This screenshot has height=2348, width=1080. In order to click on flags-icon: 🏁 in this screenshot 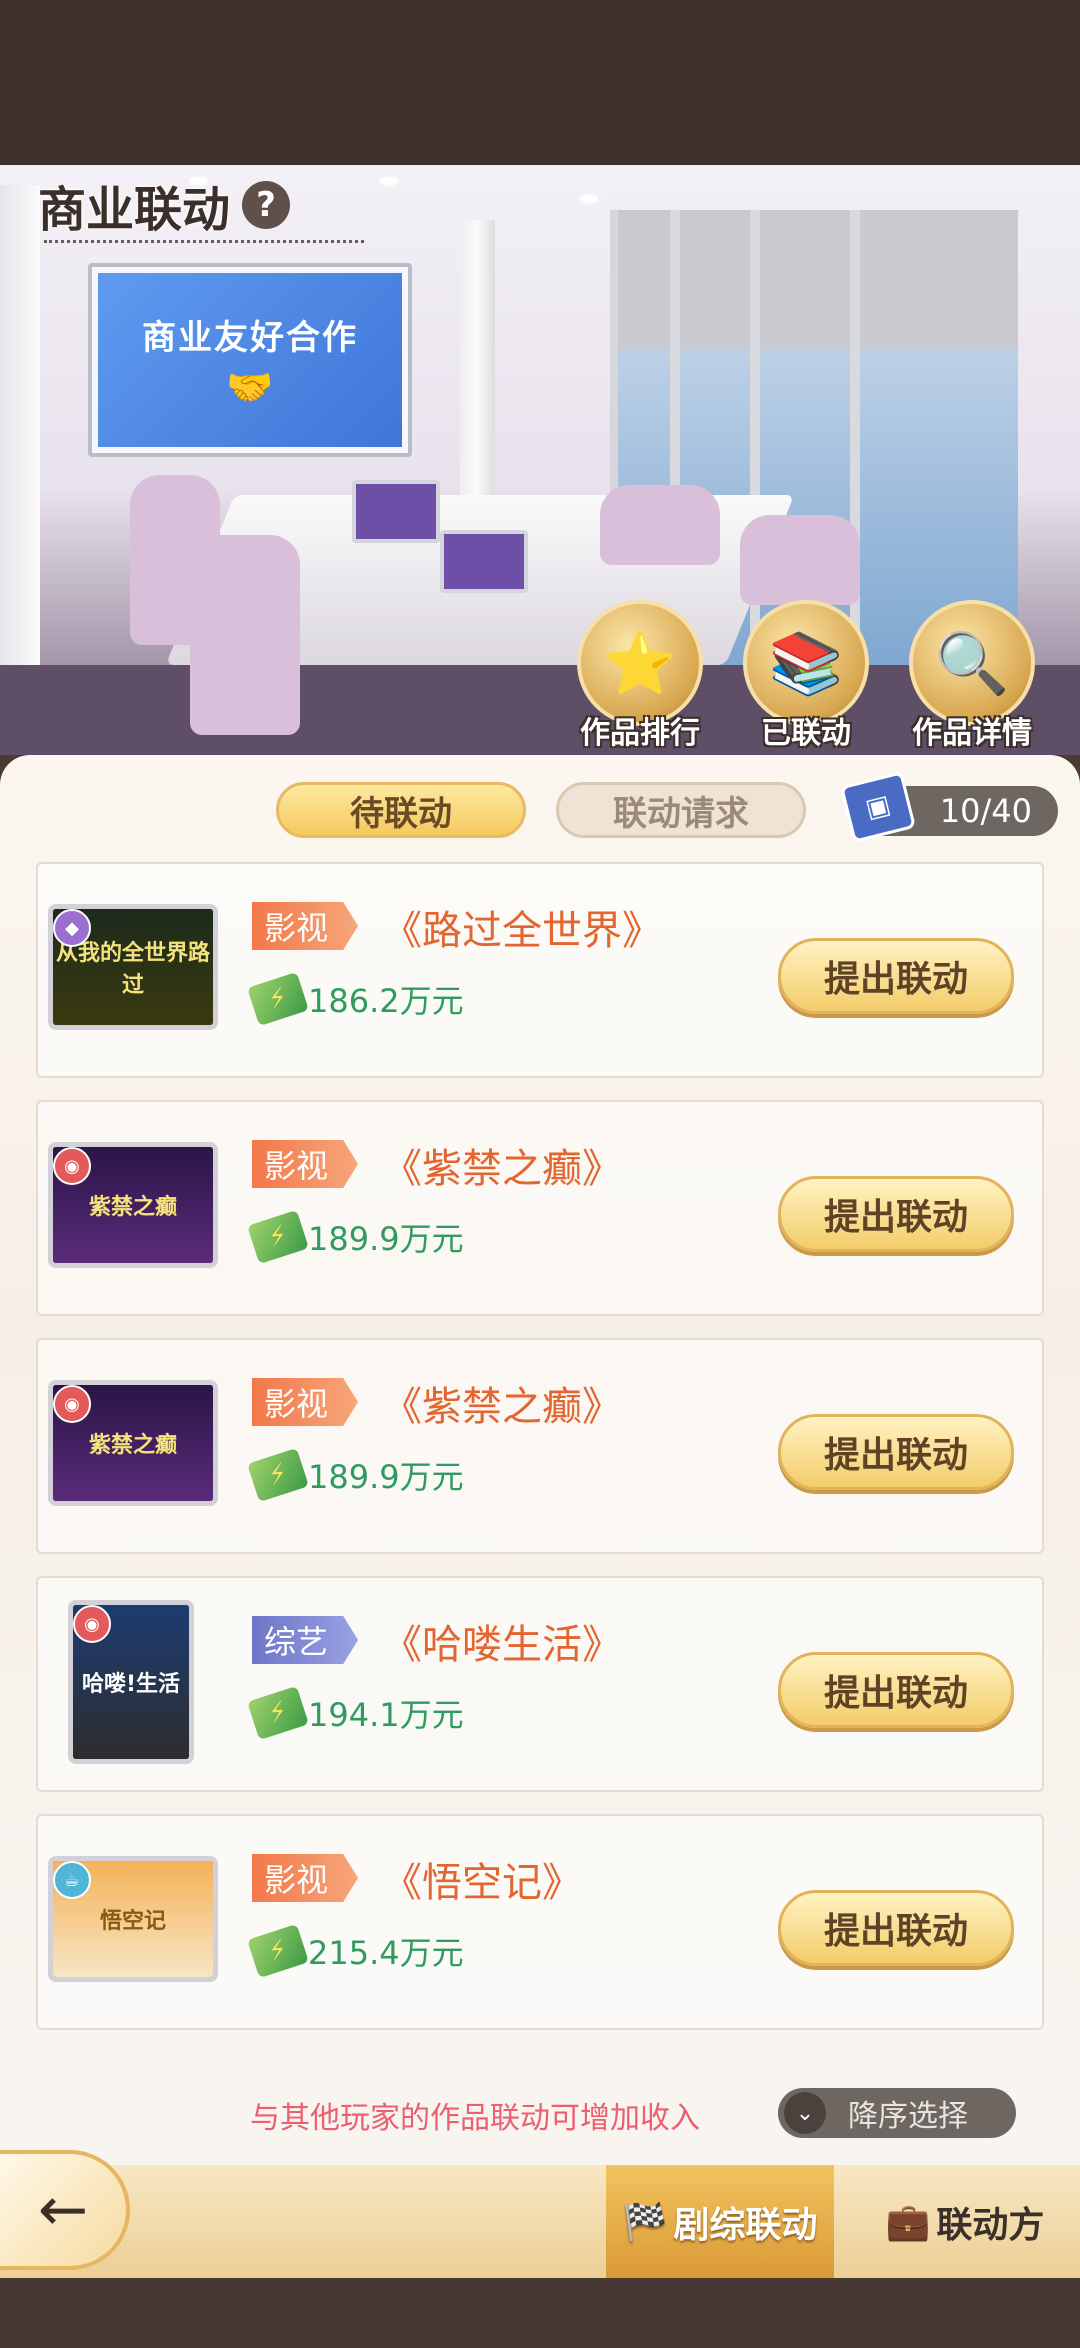, I will do `click(645, 2222)`.